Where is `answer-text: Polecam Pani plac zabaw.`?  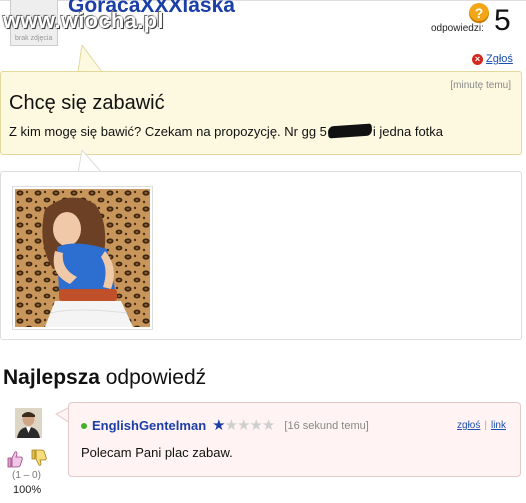 answer-text: Polecam Pani plac zabaw. is located at coordinates (157, 452).